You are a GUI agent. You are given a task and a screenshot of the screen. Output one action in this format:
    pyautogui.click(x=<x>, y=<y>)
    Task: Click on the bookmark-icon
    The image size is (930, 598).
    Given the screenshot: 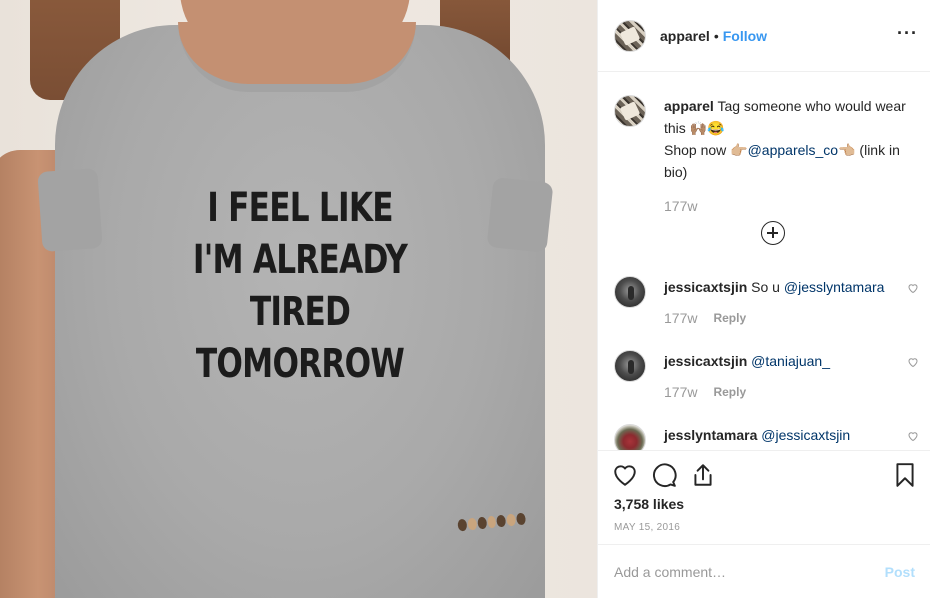 What is the action you would take?
    pyautogui.click(x=905, y=475)
    